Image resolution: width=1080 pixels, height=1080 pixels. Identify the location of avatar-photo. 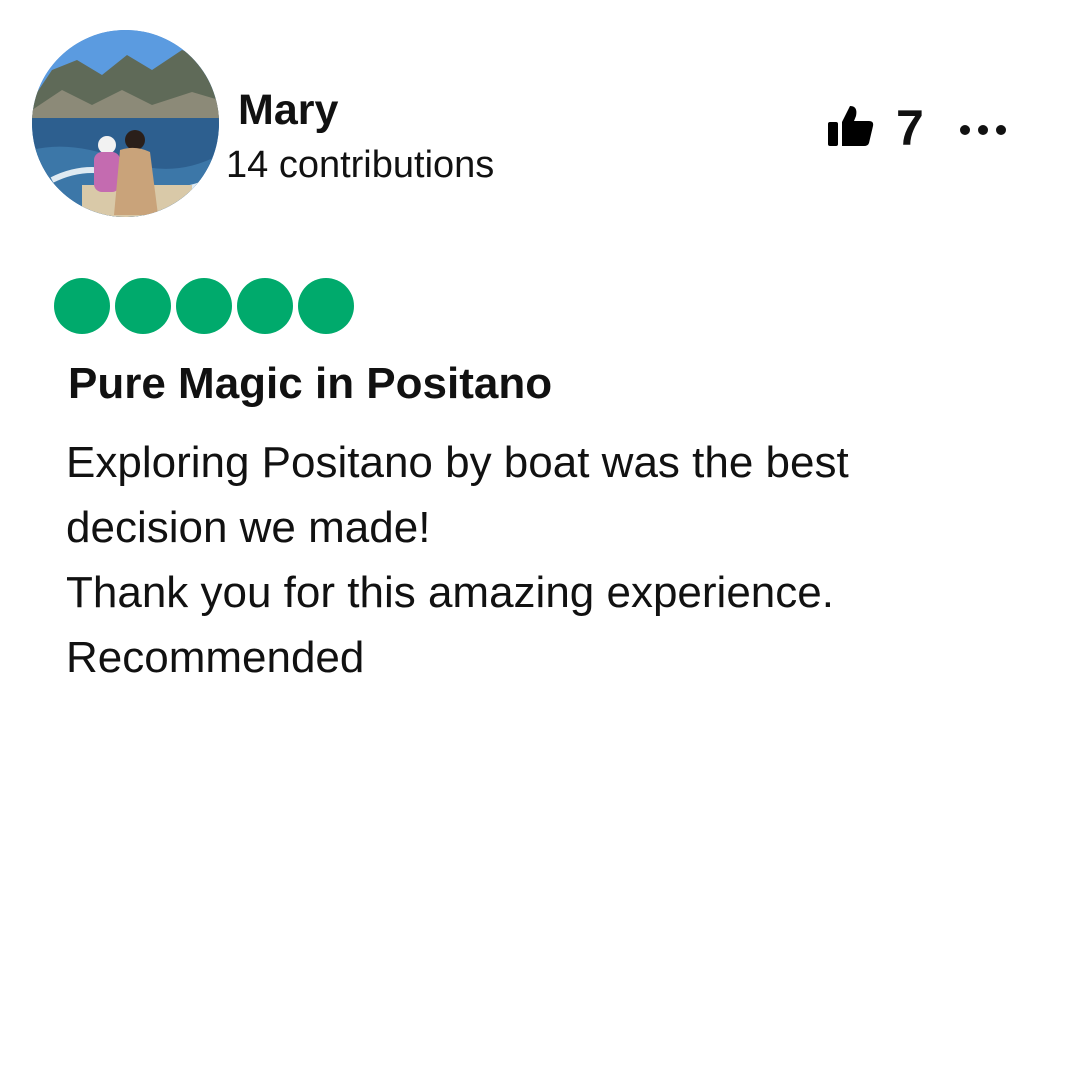
(125, 123).